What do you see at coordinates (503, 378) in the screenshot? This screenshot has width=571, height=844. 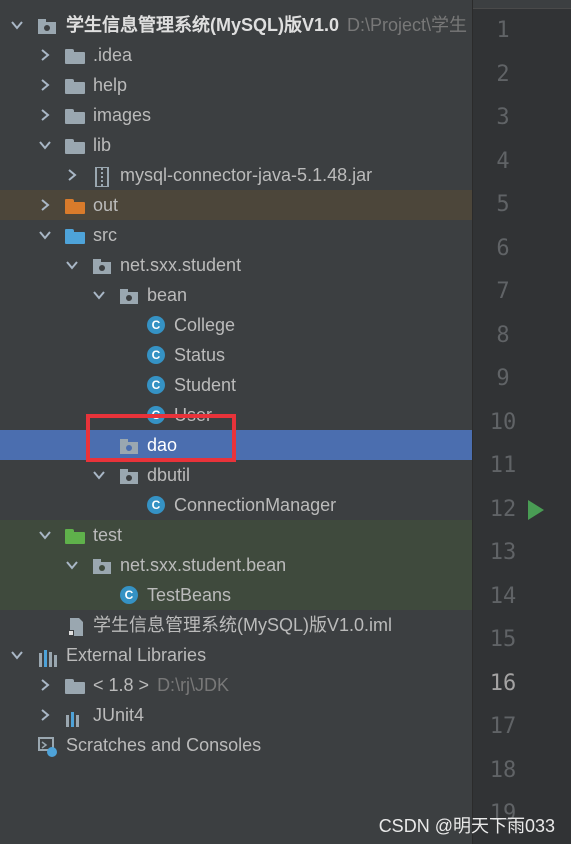 I see `line-number: 9` at bounding box center [503, 378].